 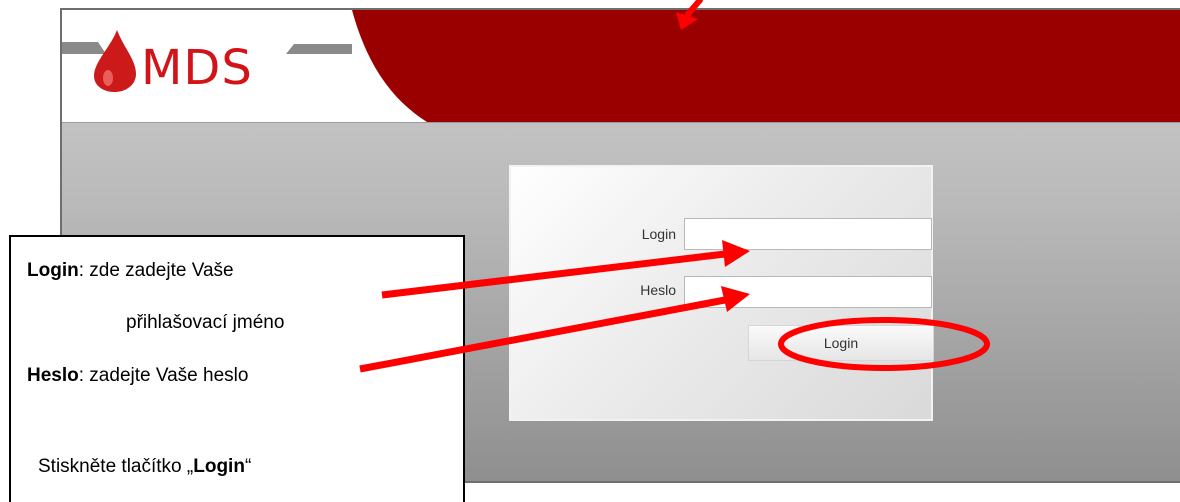 I want to click on login-label: Login, so click(x=658, y=234).